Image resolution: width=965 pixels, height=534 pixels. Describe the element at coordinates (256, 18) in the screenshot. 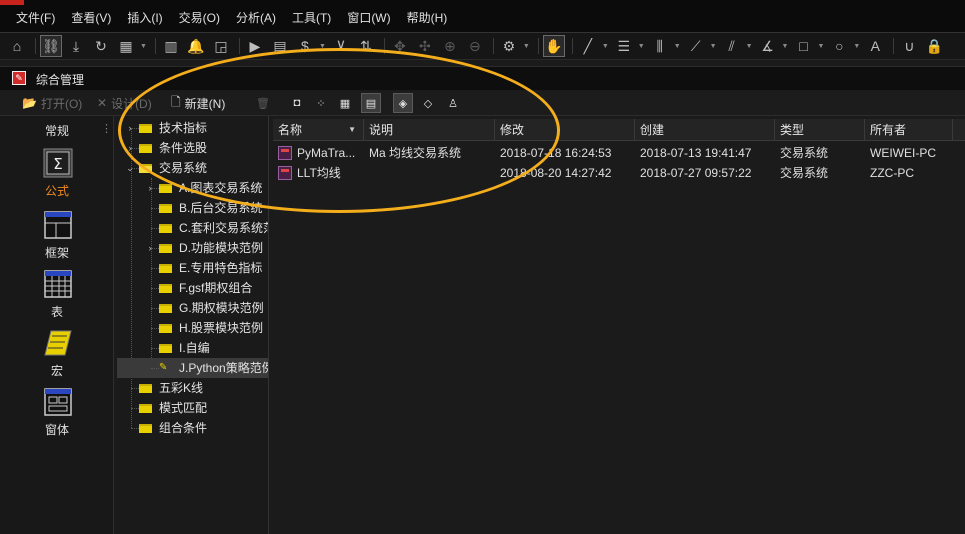

I see `menu-item: 分析(A)` at that location.